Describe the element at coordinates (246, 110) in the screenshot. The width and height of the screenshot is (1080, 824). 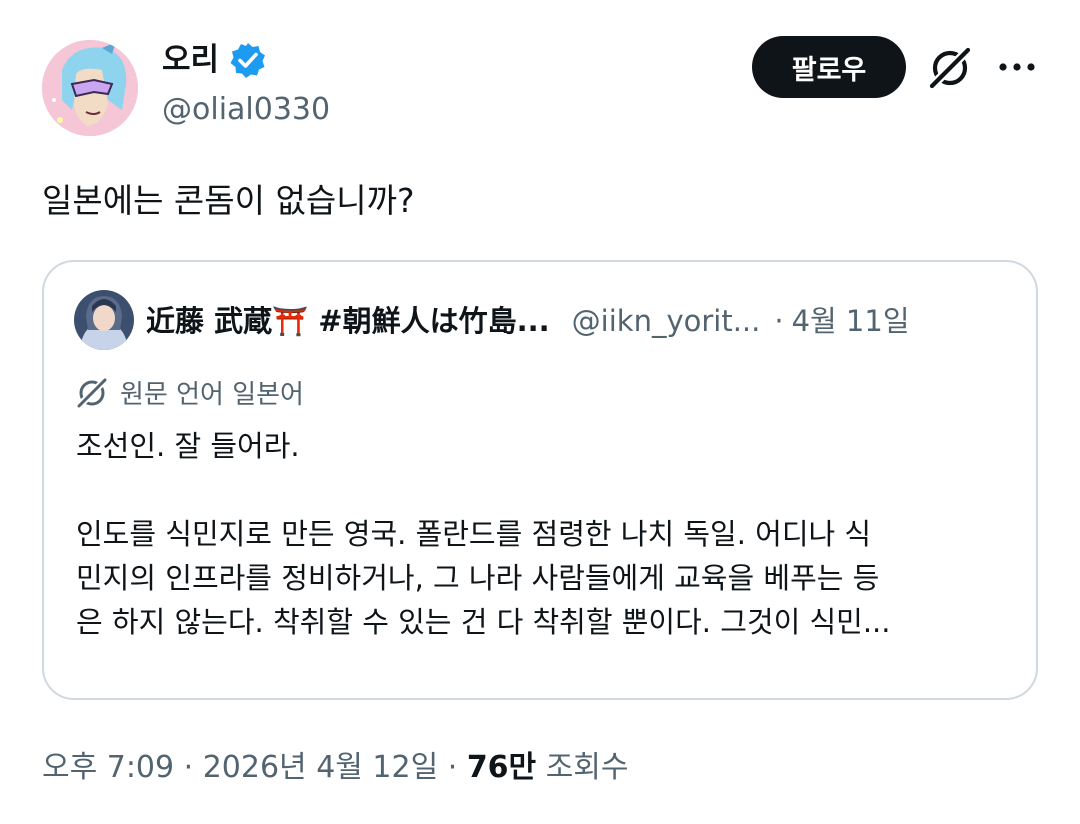
I see `author-handle: @olial0330` at that location.